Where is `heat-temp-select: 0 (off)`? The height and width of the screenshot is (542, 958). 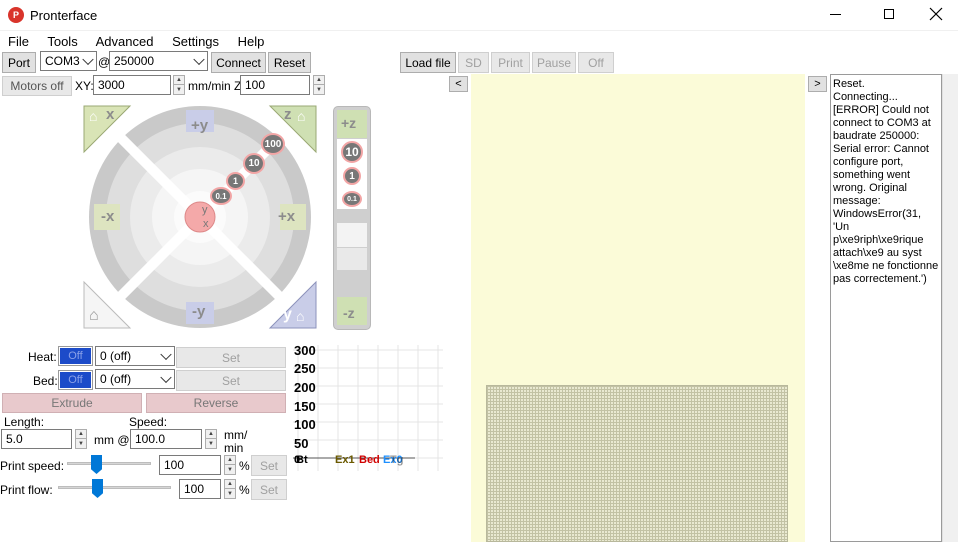 heat-temp-select: 0 (off) is located at coordinates (135, 356).